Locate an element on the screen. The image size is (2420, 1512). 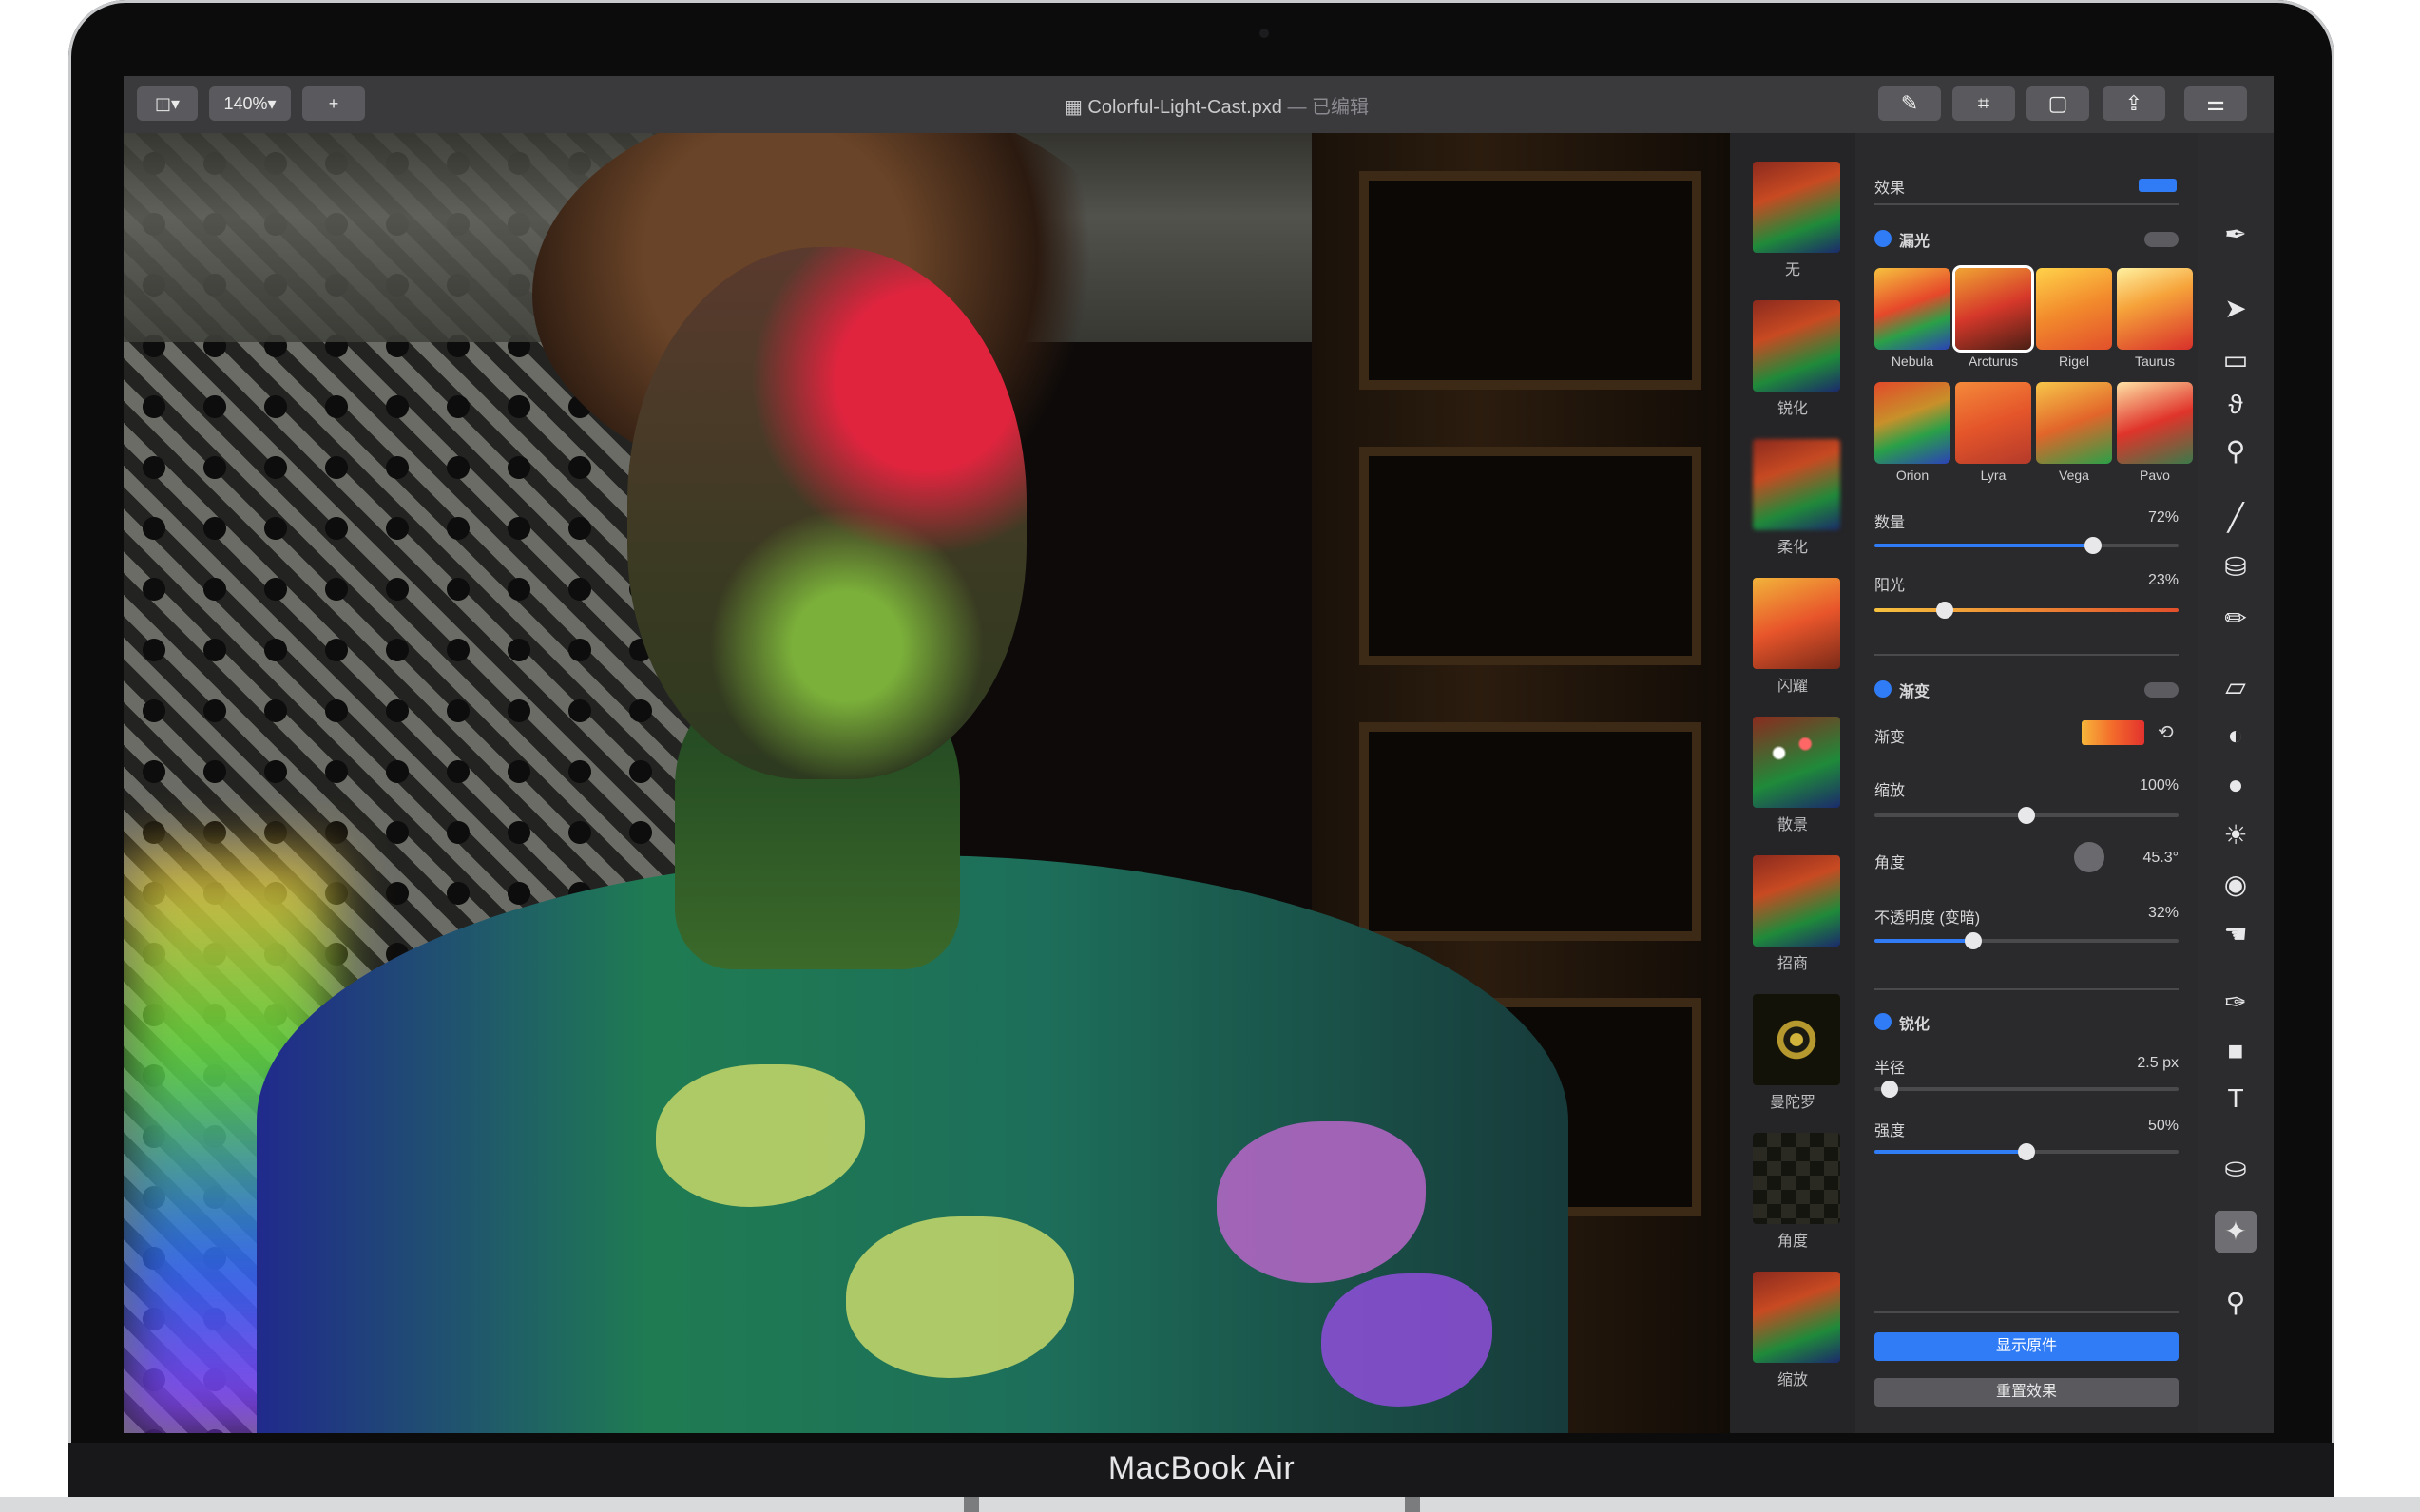
thumbnail-label: 无 is located at coordinates (1792, 270).